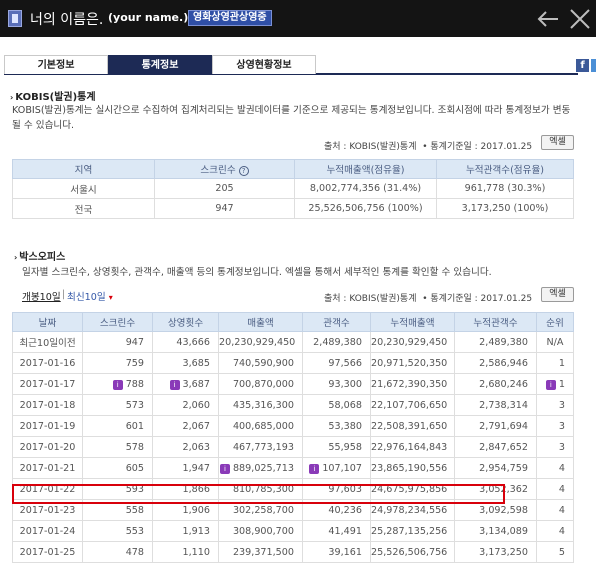 The image size is (596, 578). What do you see at coordinates (224, 169) in the screenshot?
I see `column-header: 스크린수?` at bounding box center [224, 169].